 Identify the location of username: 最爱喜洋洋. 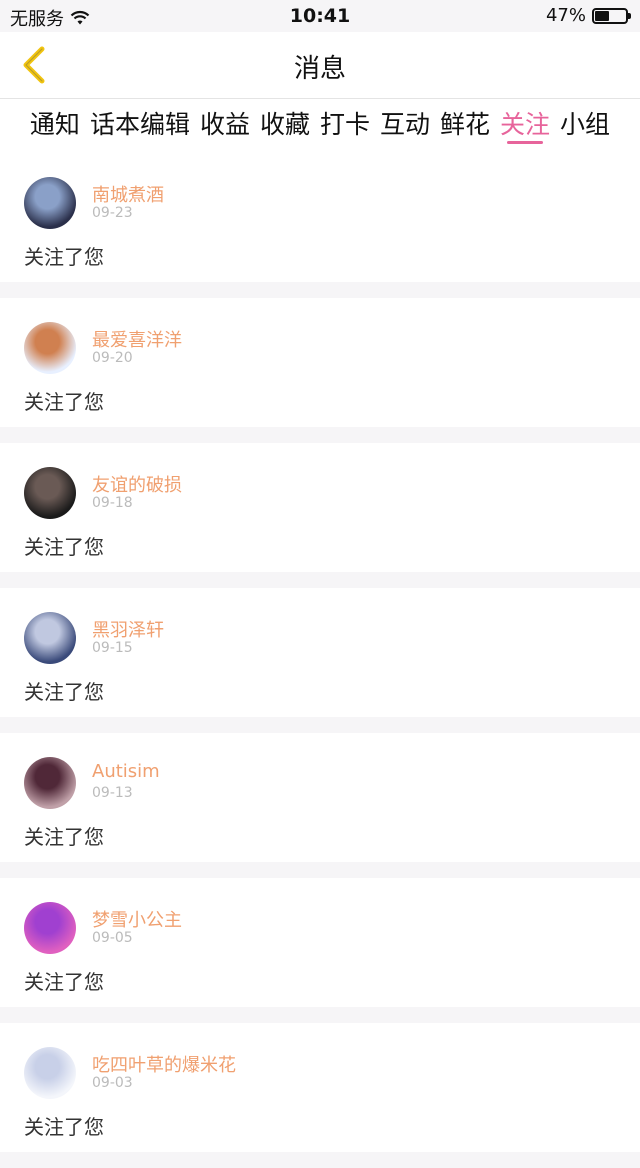
(137, 339).